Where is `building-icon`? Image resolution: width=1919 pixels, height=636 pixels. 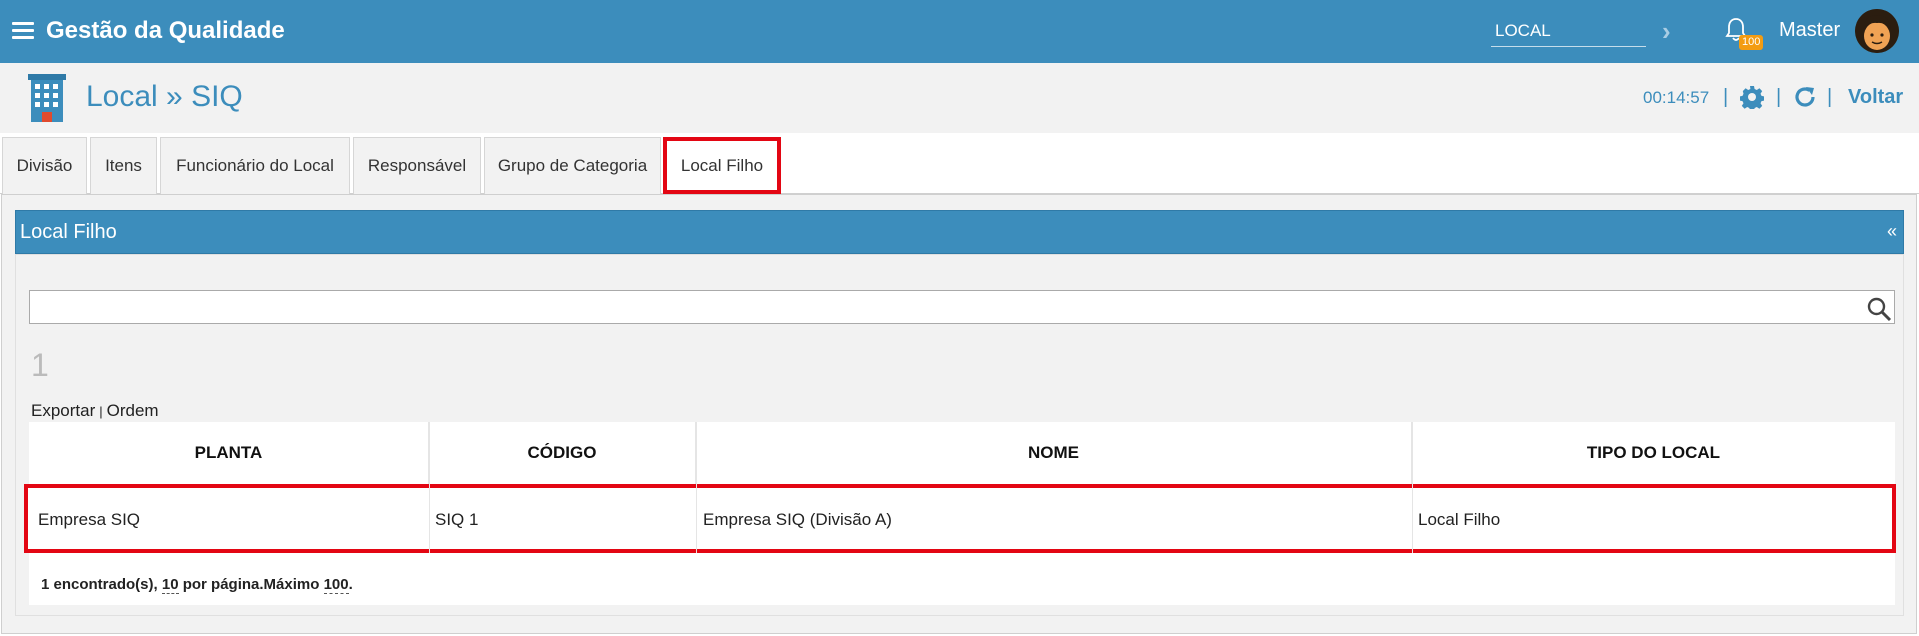 building-icon is located at coordinates (47, 98).